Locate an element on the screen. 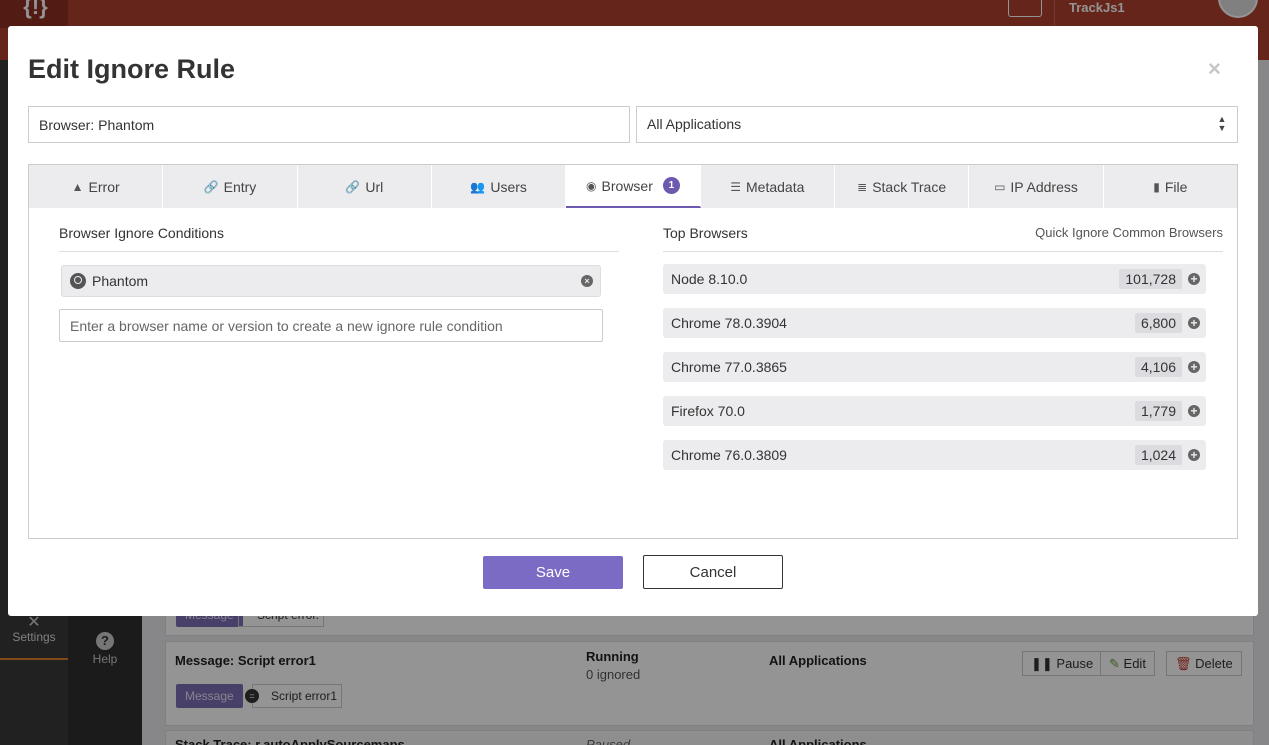 The width and height of the screenshot is (1269, 745). browser-name: Chrome 76.0.3809 is located at coordinates (729, 455).